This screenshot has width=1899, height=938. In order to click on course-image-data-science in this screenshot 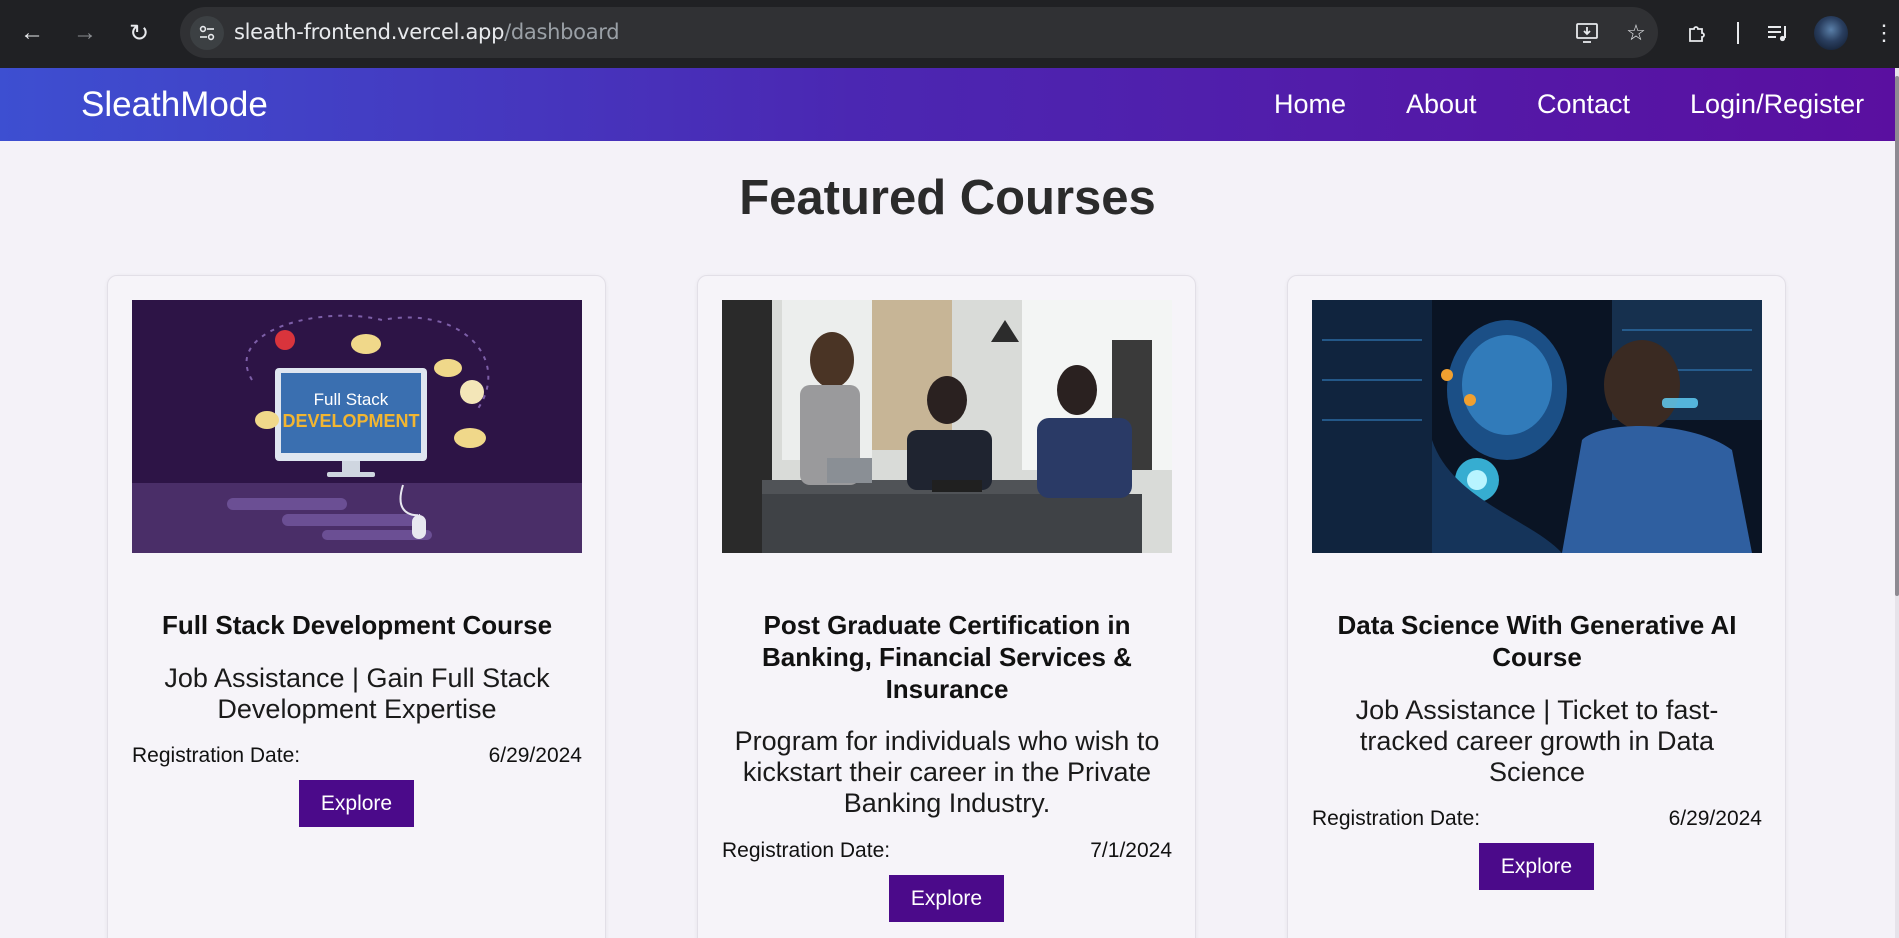, I will do `click(1537, 426)`.